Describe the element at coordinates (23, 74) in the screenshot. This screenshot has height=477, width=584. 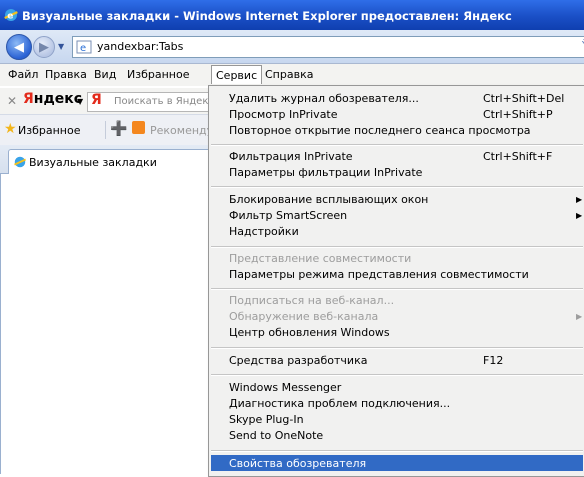
I see `menu-file: Файл` at that location.